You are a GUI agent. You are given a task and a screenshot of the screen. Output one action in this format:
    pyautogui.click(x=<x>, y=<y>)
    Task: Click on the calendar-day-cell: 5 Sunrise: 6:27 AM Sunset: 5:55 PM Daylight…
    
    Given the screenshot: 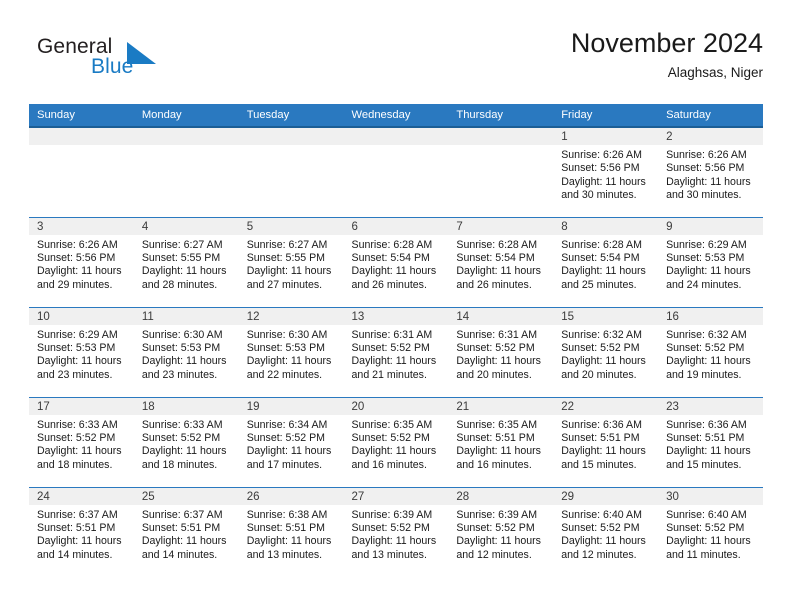 What is the action you would take?
    pyautogui.click(x=291, y=261)
    